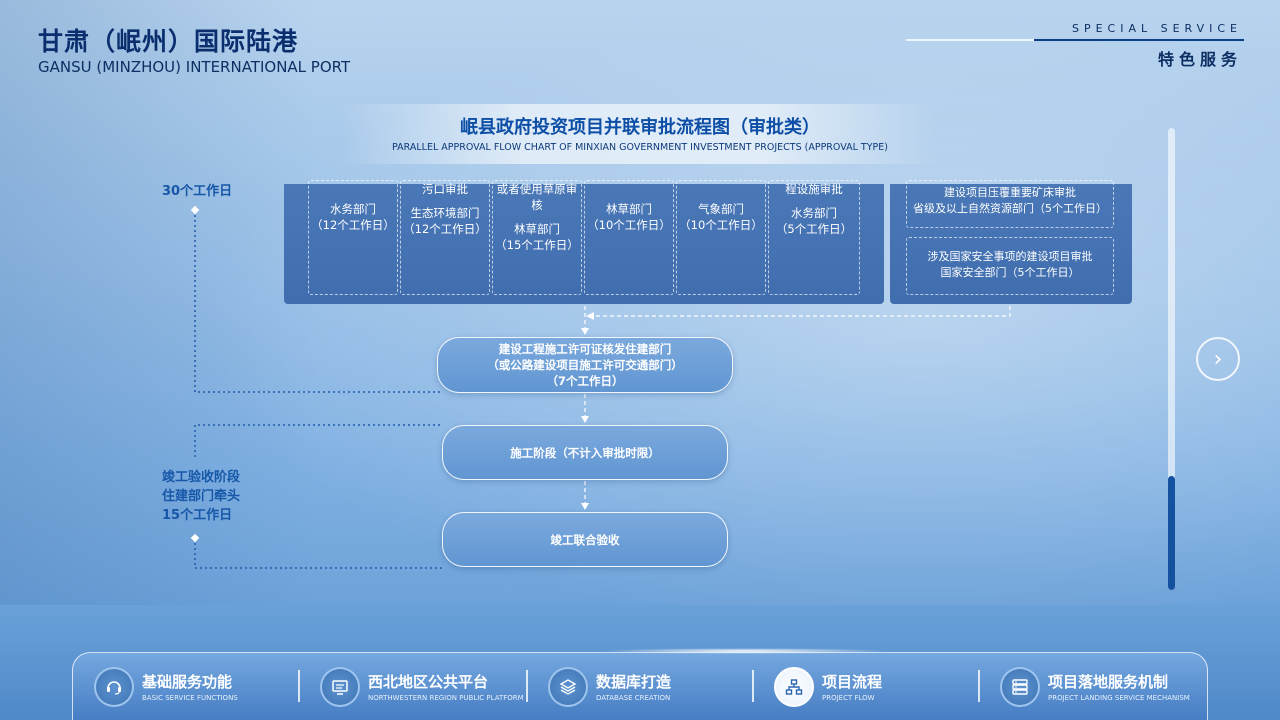  What do you see at coordinates (568, 687) in the screenshot?
I see `layers-icon` at bounding box center [568, 687].